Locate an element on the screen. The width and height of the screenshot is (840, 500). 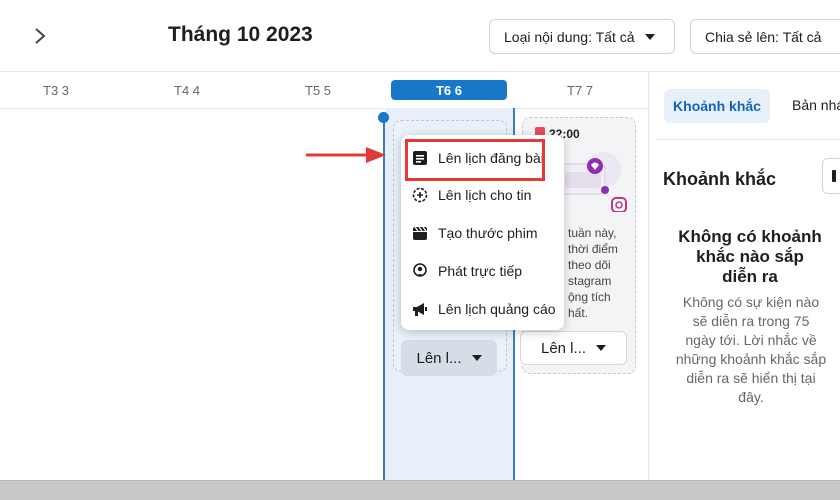
chevron-right-icon is located at coordinates (40, 36).